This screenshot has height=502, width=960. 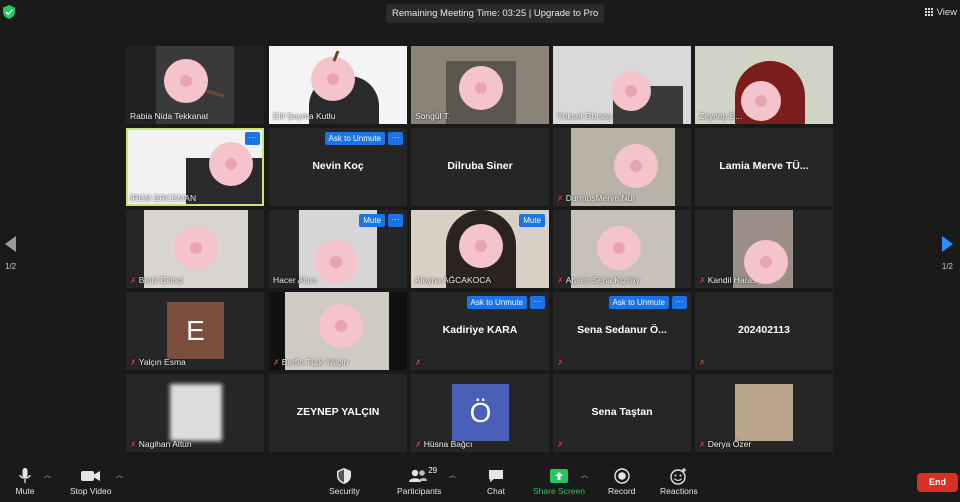 I want to click on participant-name: Aleyna AĞCAKOCA, so click(x=453, y=280).